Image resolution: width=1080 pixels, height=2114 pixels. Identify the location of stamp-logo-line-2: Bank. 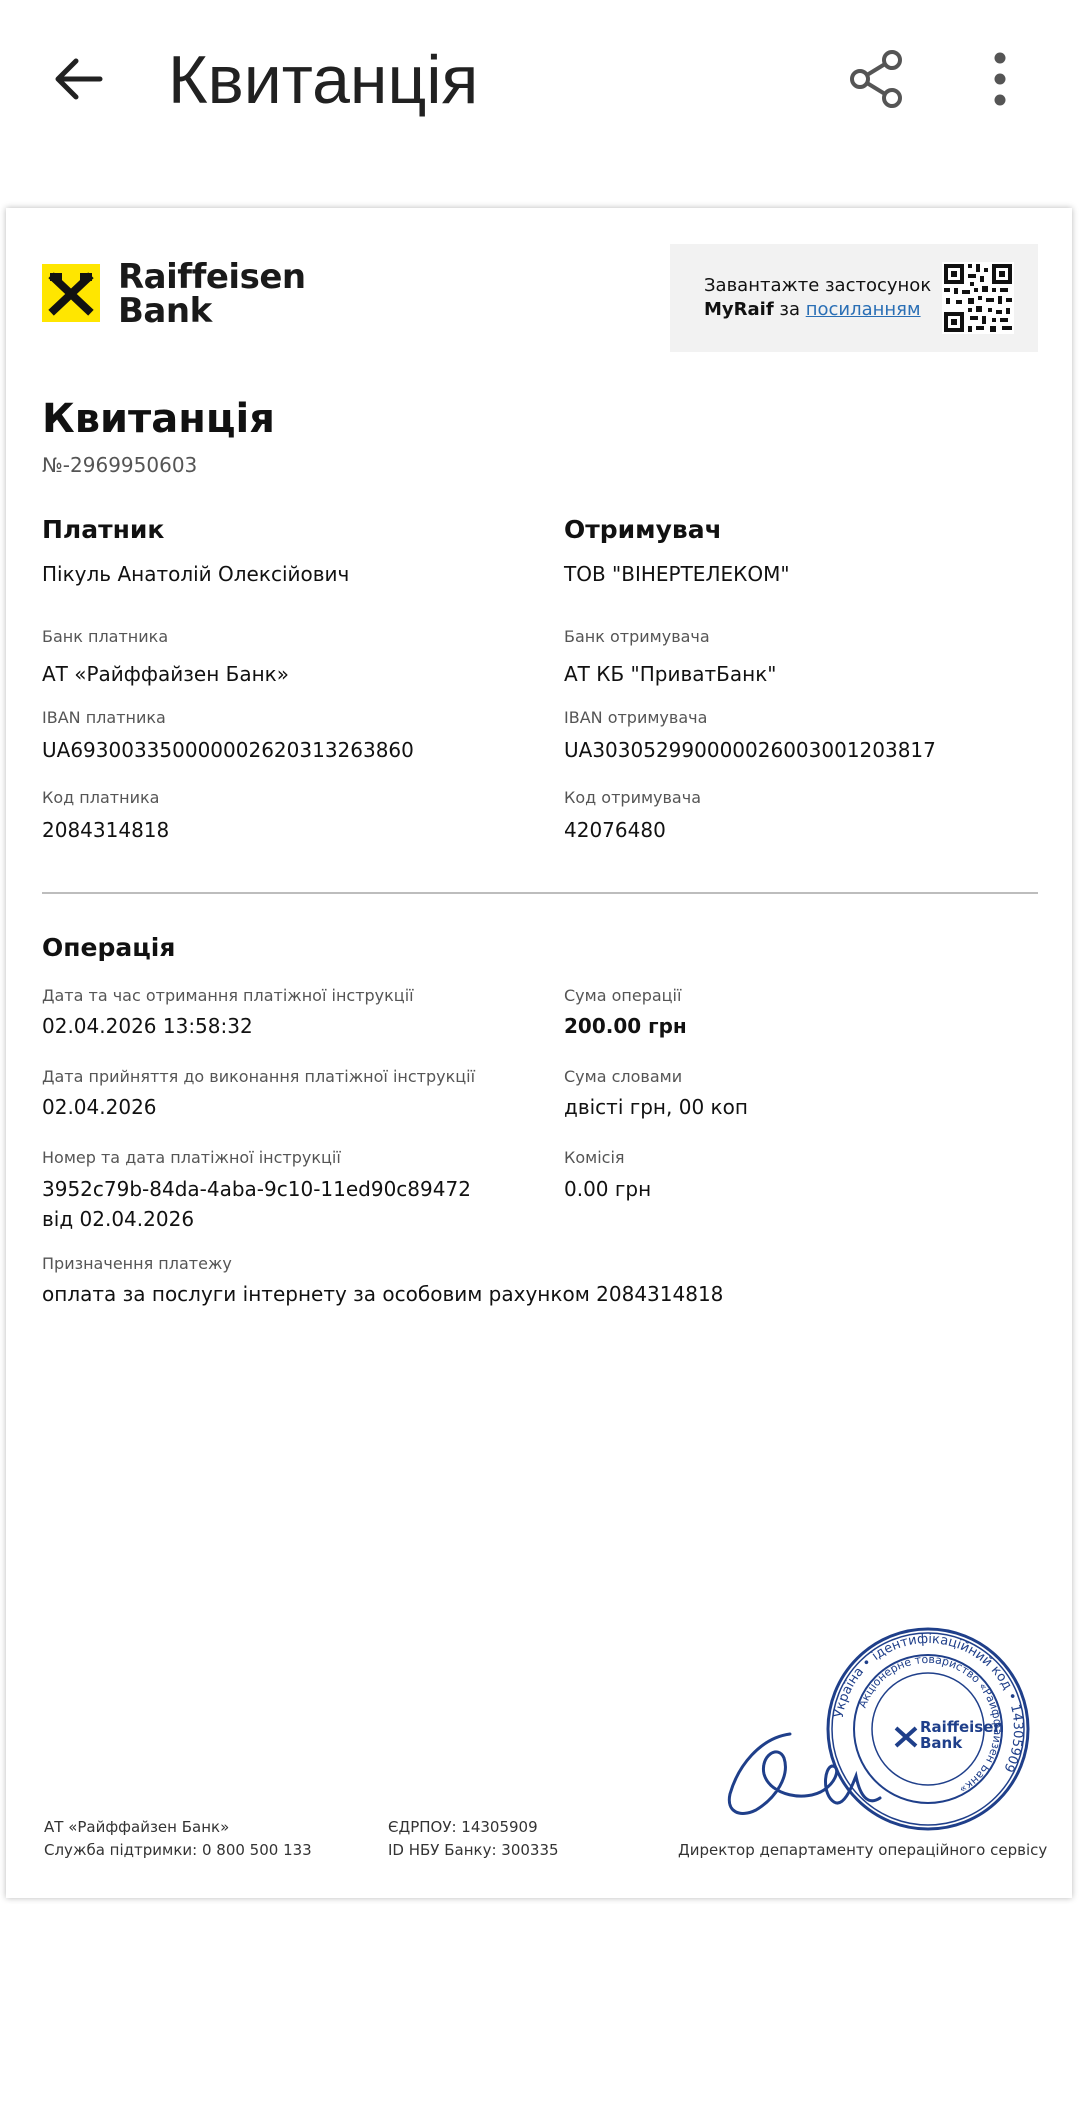
(941, 1743).